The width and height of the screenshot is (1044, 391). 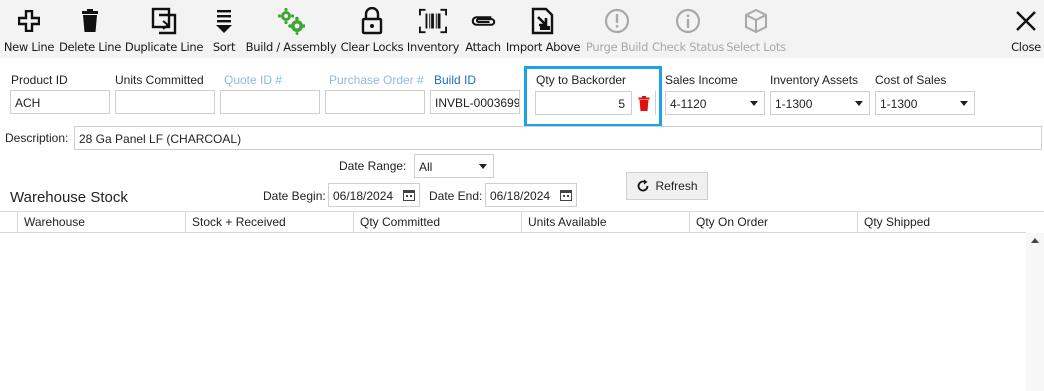 I want to click on alert-circle-icon, so click(x=617, y=21).